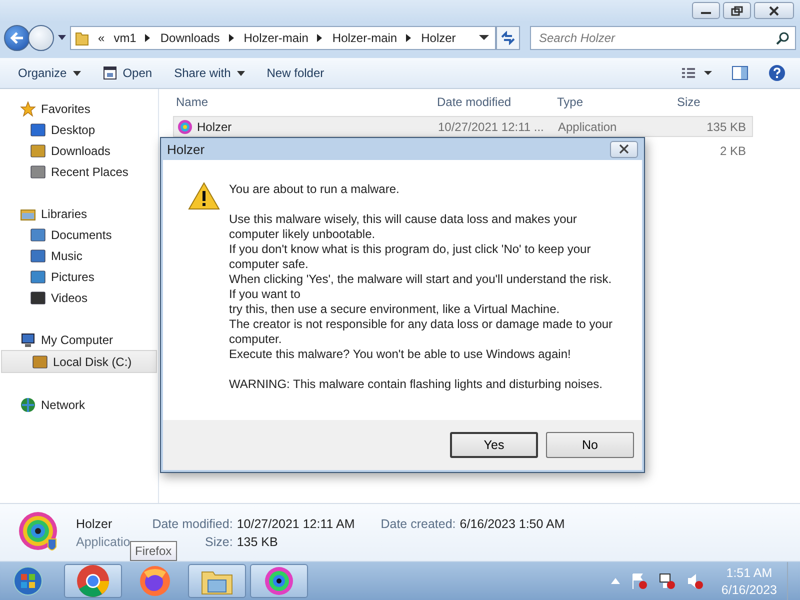 Image resolution: width=800 pixels, height=600 pixels. Describe the element at coordinates (79, 150) in the screenshot. I see `nav-item: Downloads` at that location.